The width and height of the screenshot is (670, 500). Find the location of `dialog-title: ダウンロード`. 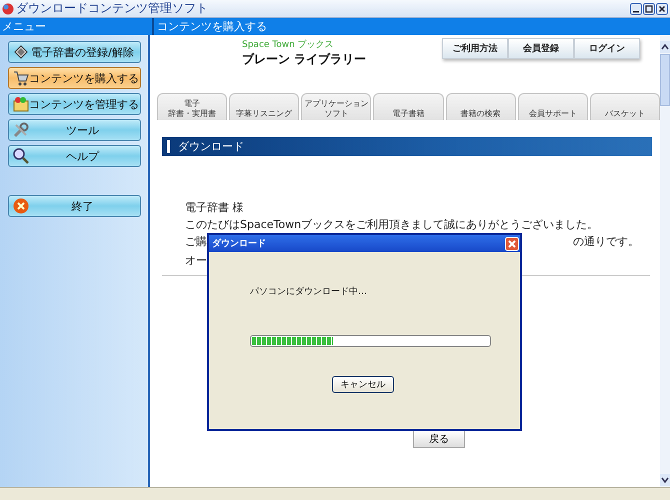

dialog-title: ダウンロード is located at coordinates (239, 244).